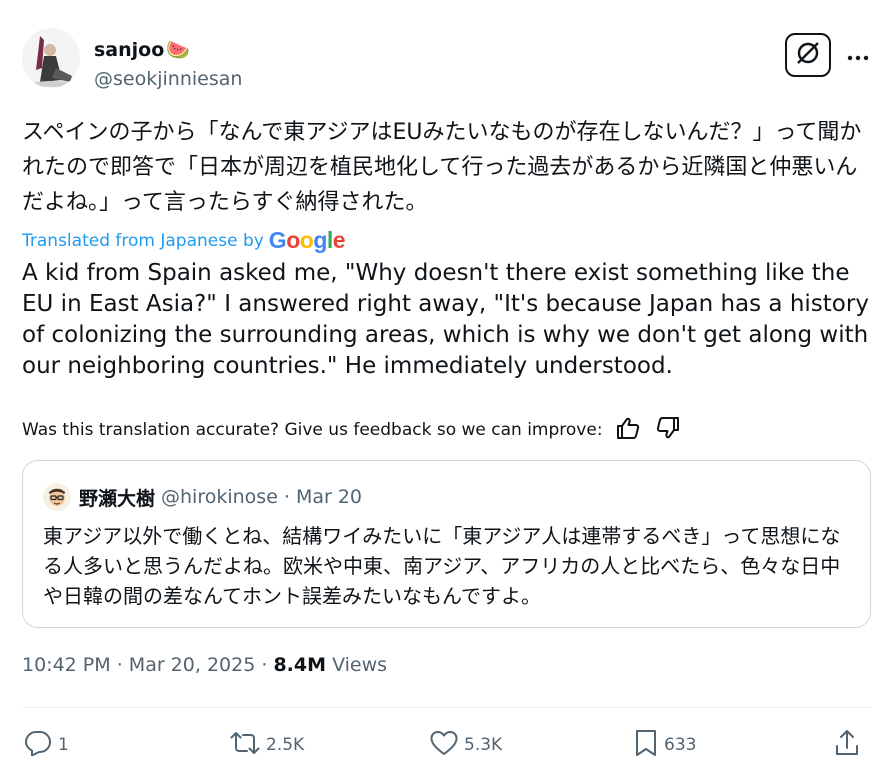 The width and height of the screenshot is (890, 780). I want to click on like-icon, so click(444, 745).